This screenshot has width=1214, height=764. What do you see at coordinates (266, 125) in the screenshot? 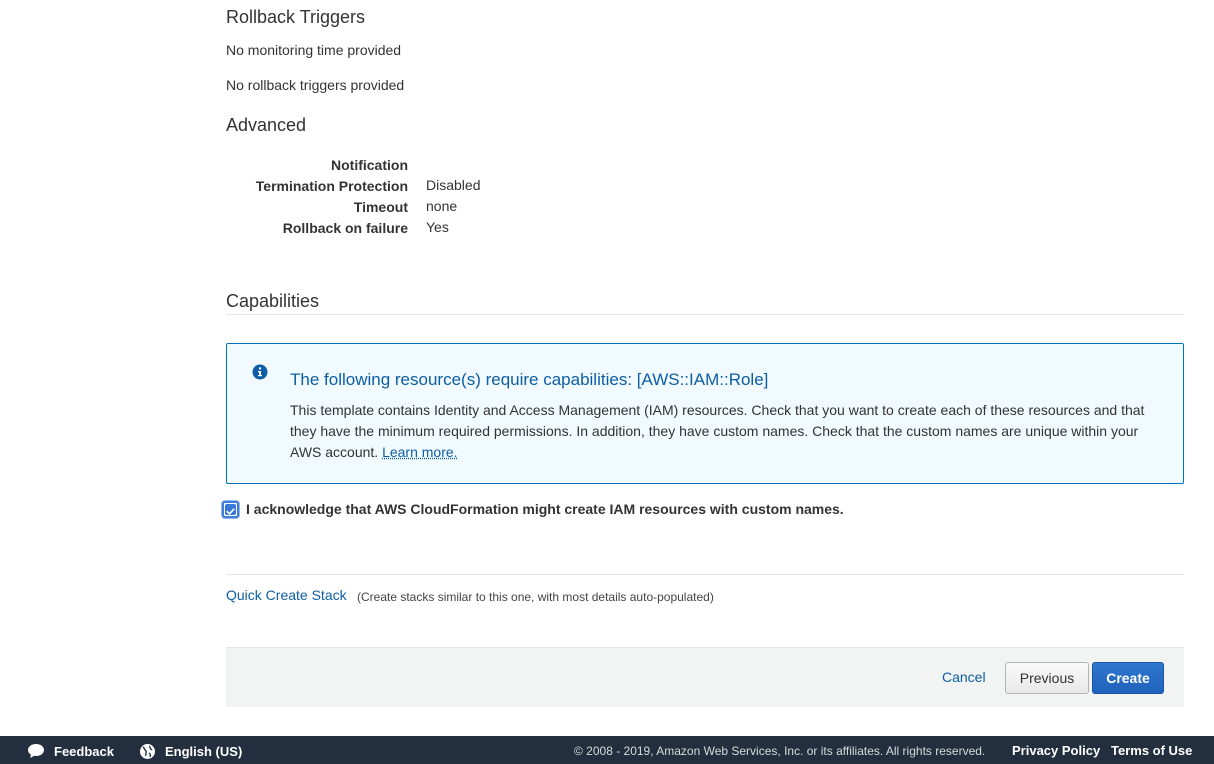
I see `advanced-heading: Advanced` at bounding box center [266, 125].